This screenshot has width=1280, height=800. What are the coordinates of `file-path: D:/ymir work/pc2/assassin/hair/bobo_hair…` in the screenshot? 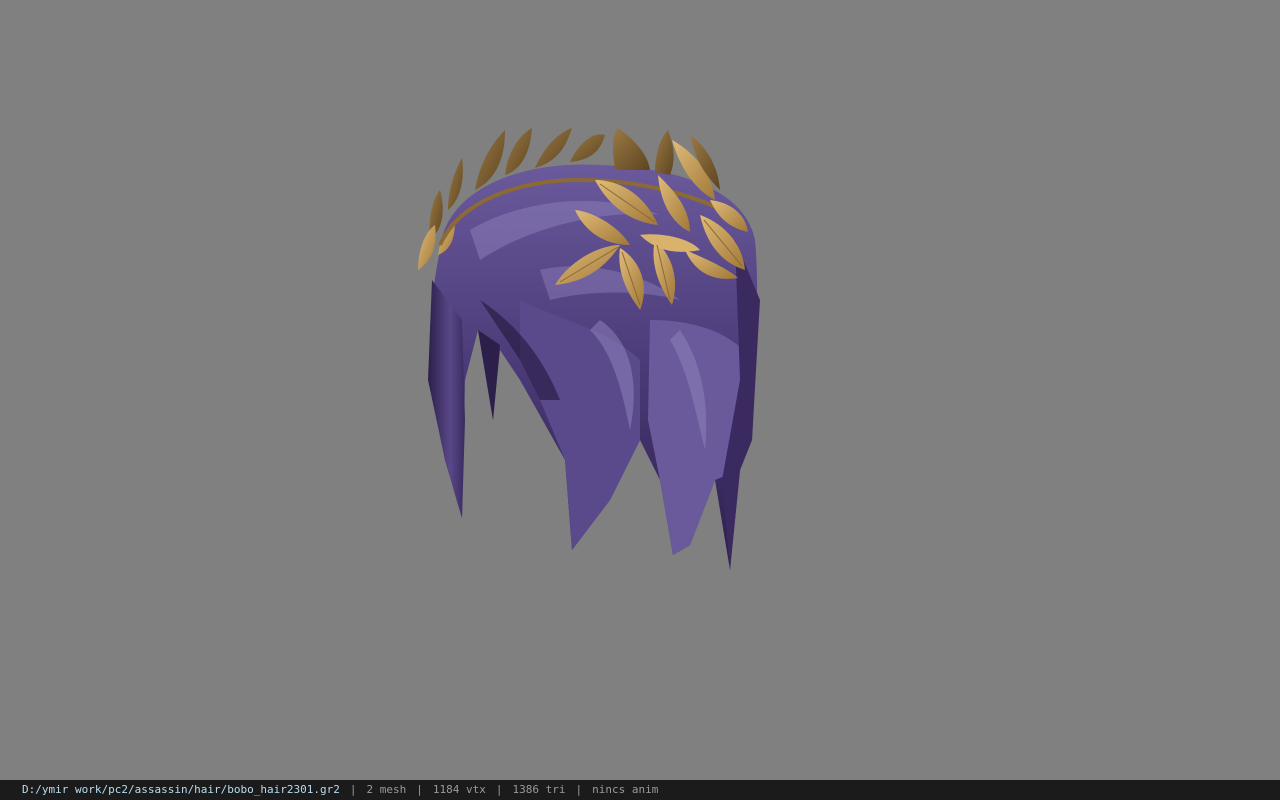 It's located at (181, 789).